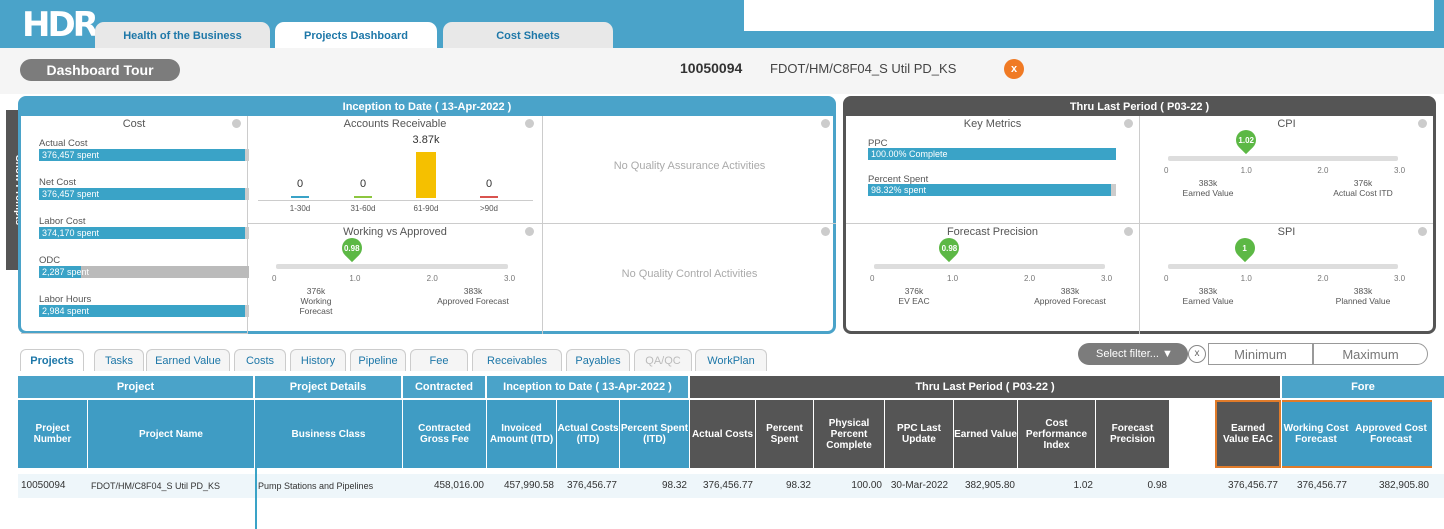 This screenshot has width=1444, height=529. Describe the element at coordinates (1363, 193) in the screenshot. I see `gauge-right-label: Actual Cost ITD` at that location.